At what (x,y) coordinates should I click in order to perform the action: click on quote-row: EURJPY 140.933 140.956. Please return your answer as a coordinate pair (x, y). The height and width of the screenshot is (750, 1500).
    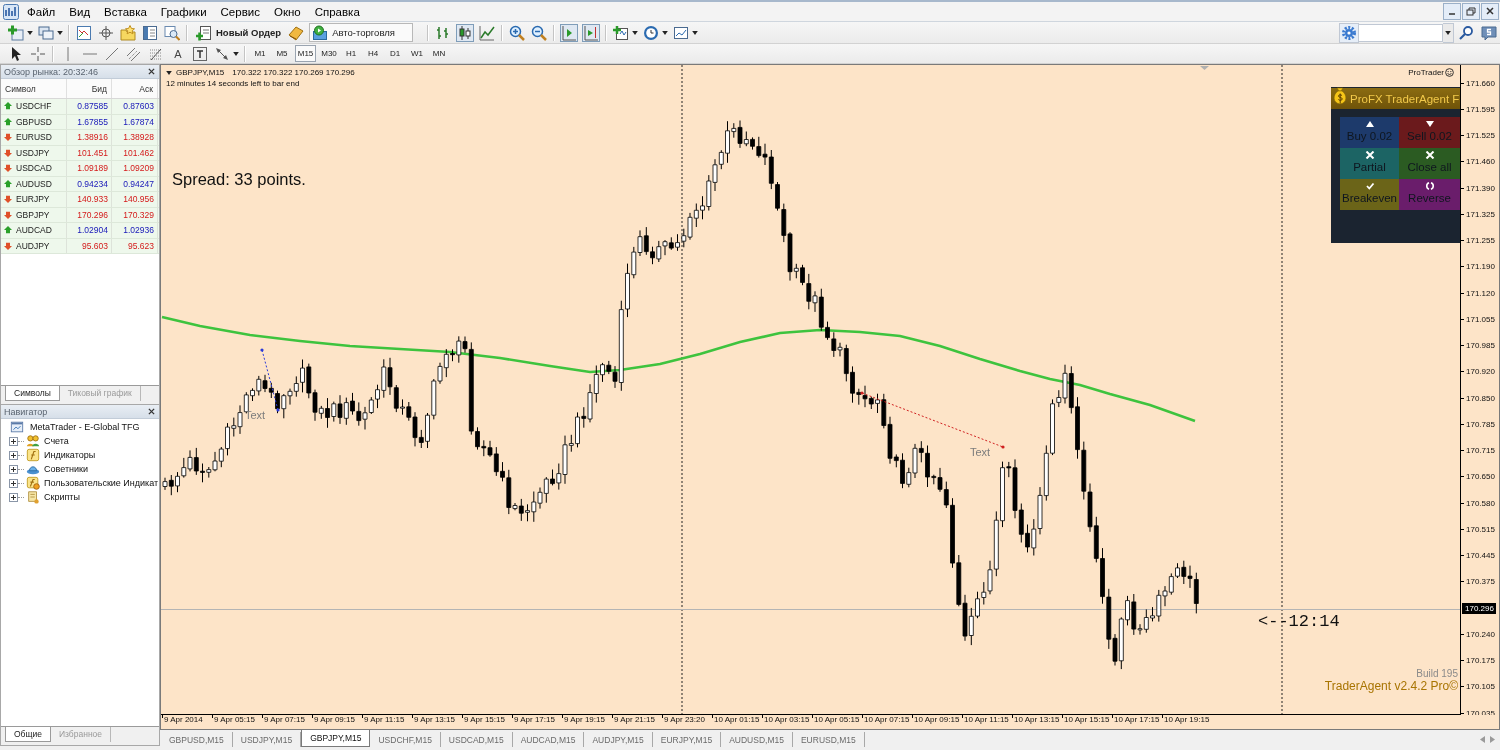
    Looking at the image, I should click on (80, 200).